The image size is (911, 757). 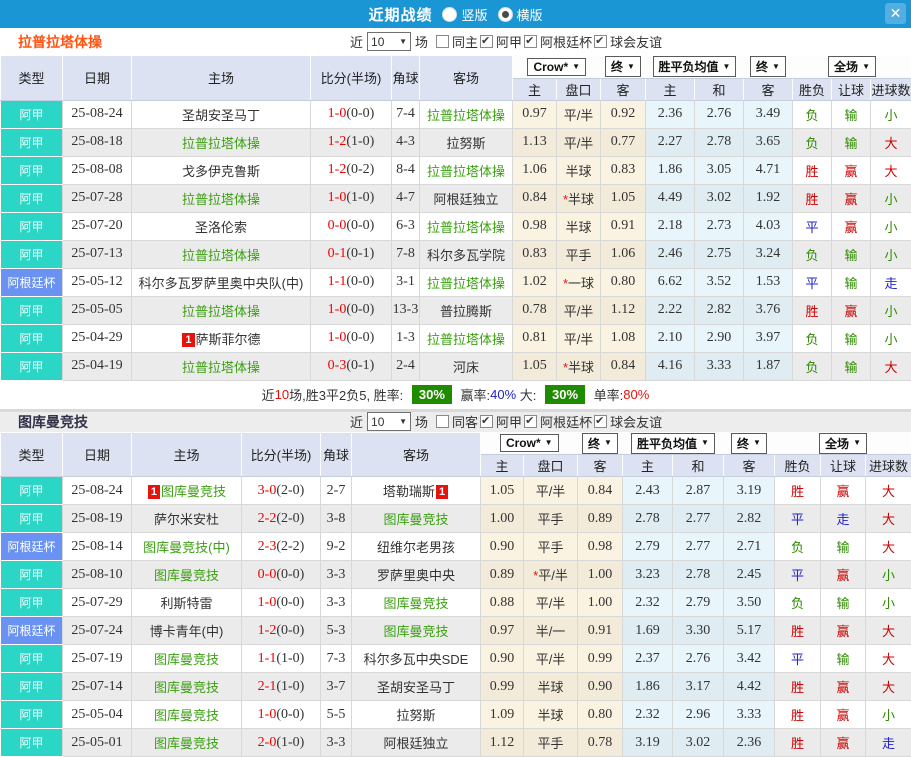 What do you see at coordinates (457, 421) in the screenshot?
I see `same-venue-checkbox: 同客` at bounding box center [457, 421].